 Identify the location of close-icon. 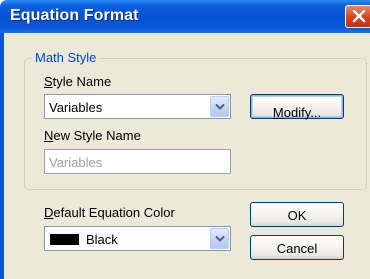
(359, 16).